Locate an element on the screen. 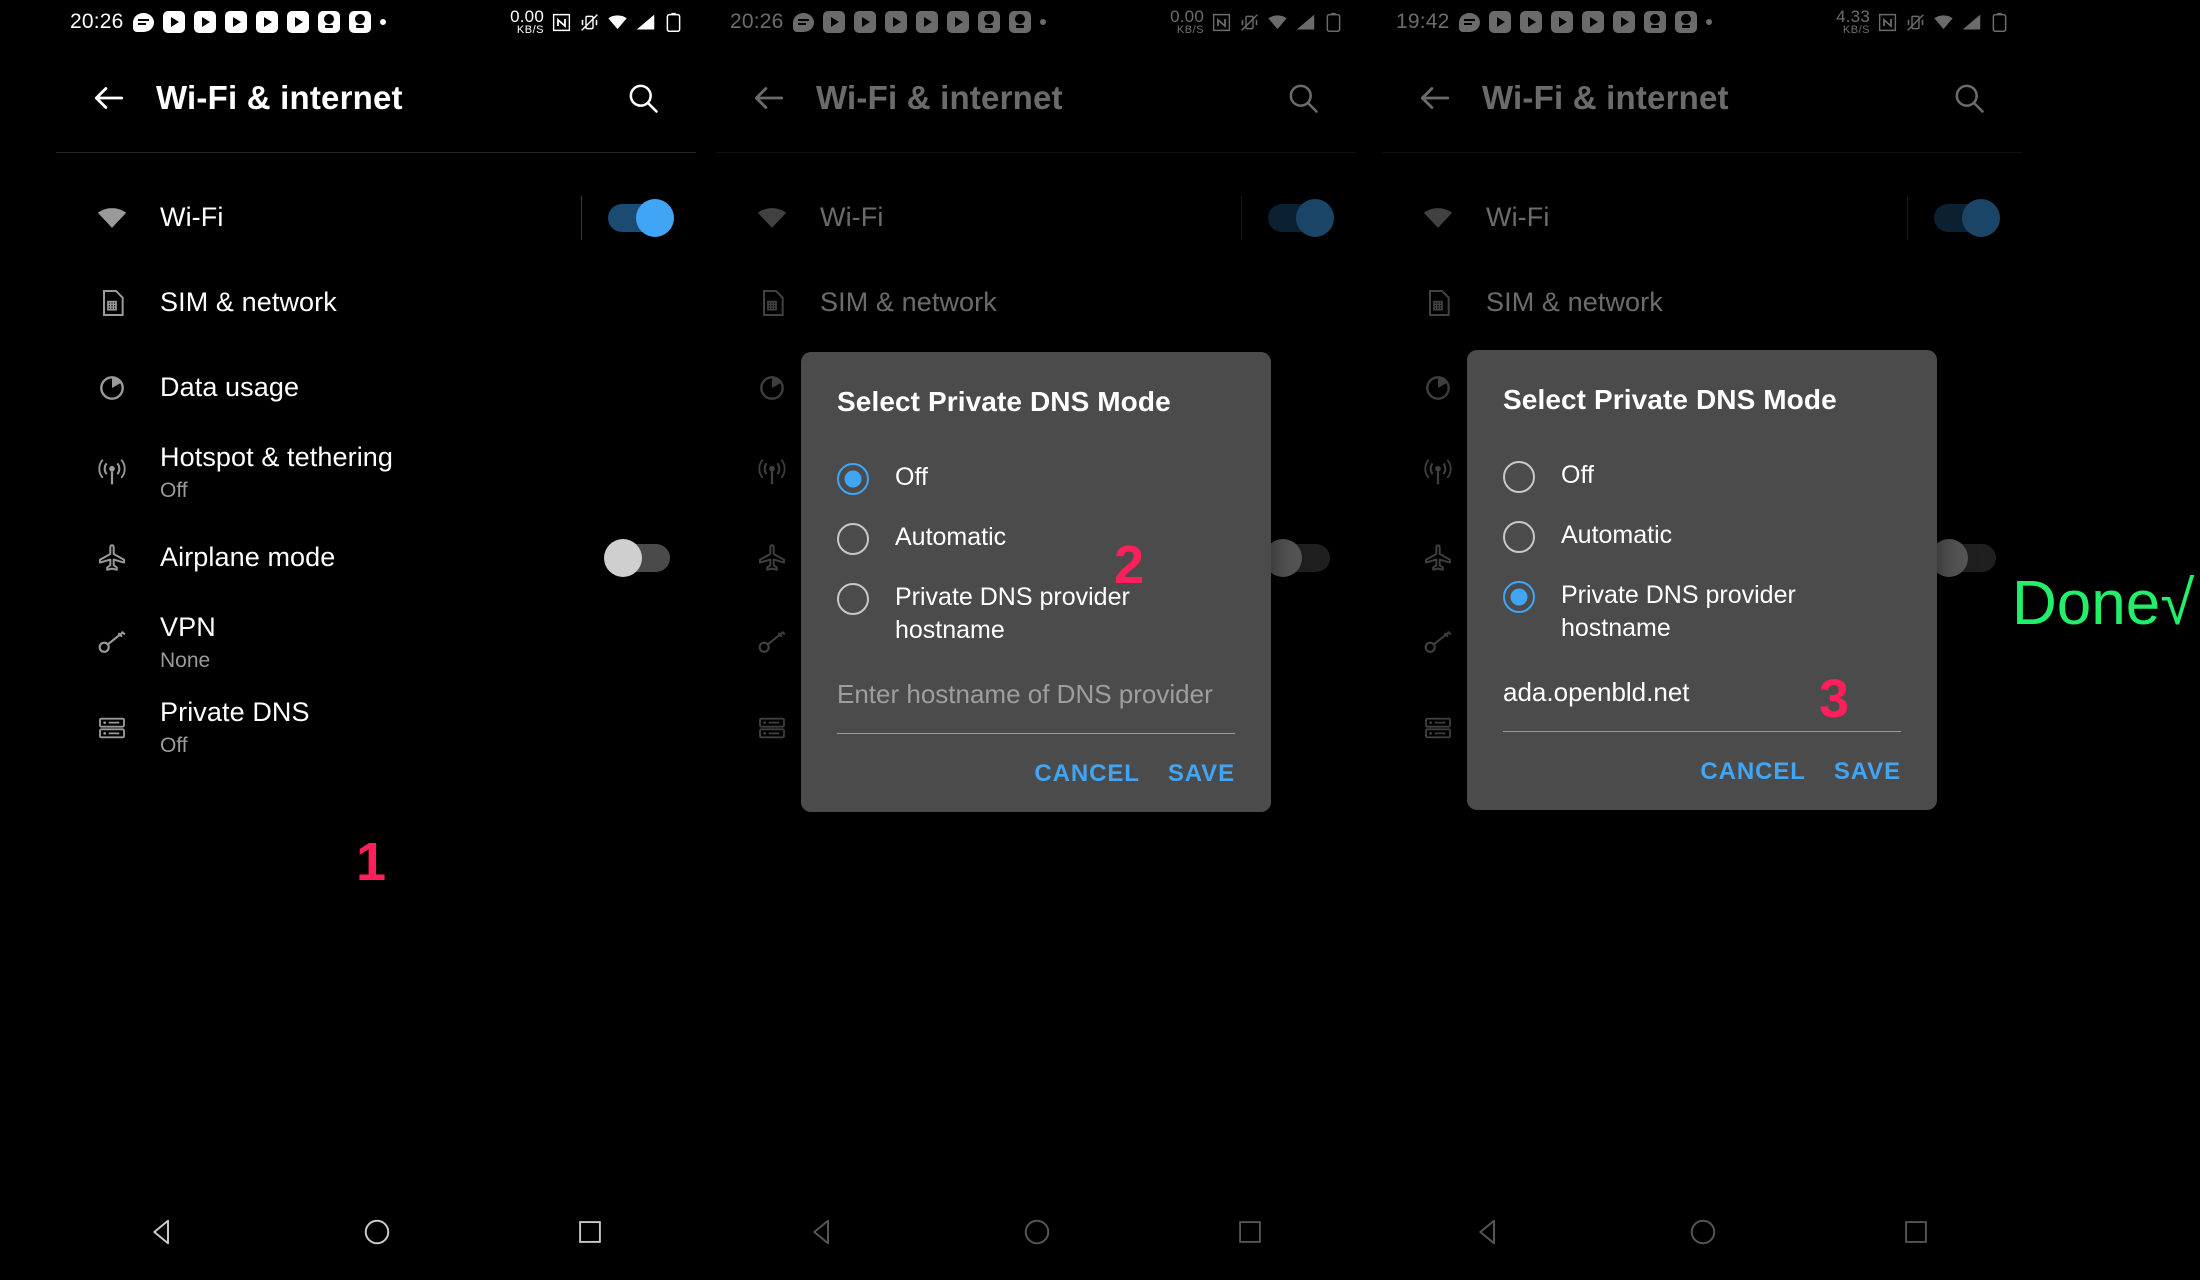  dialog-title: Select Private DNS Mode is located at coordinates (1670, 399).